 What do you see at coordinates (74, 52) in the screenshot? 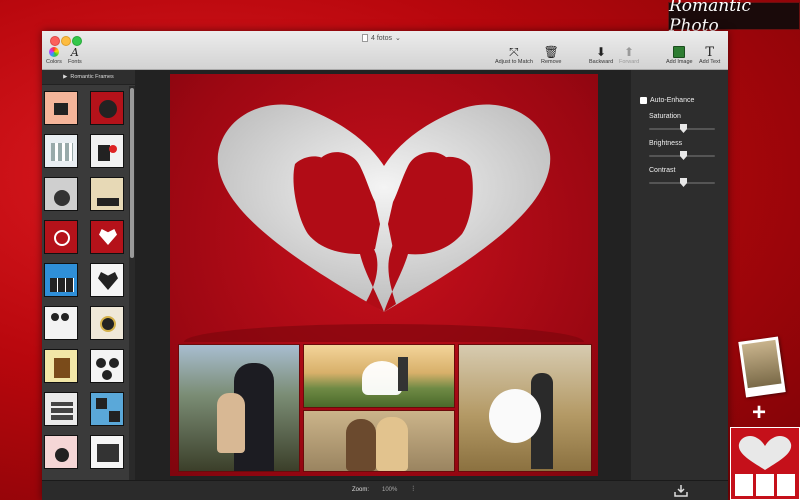
I see `font-icon: A` at bounding box center [74, 52].